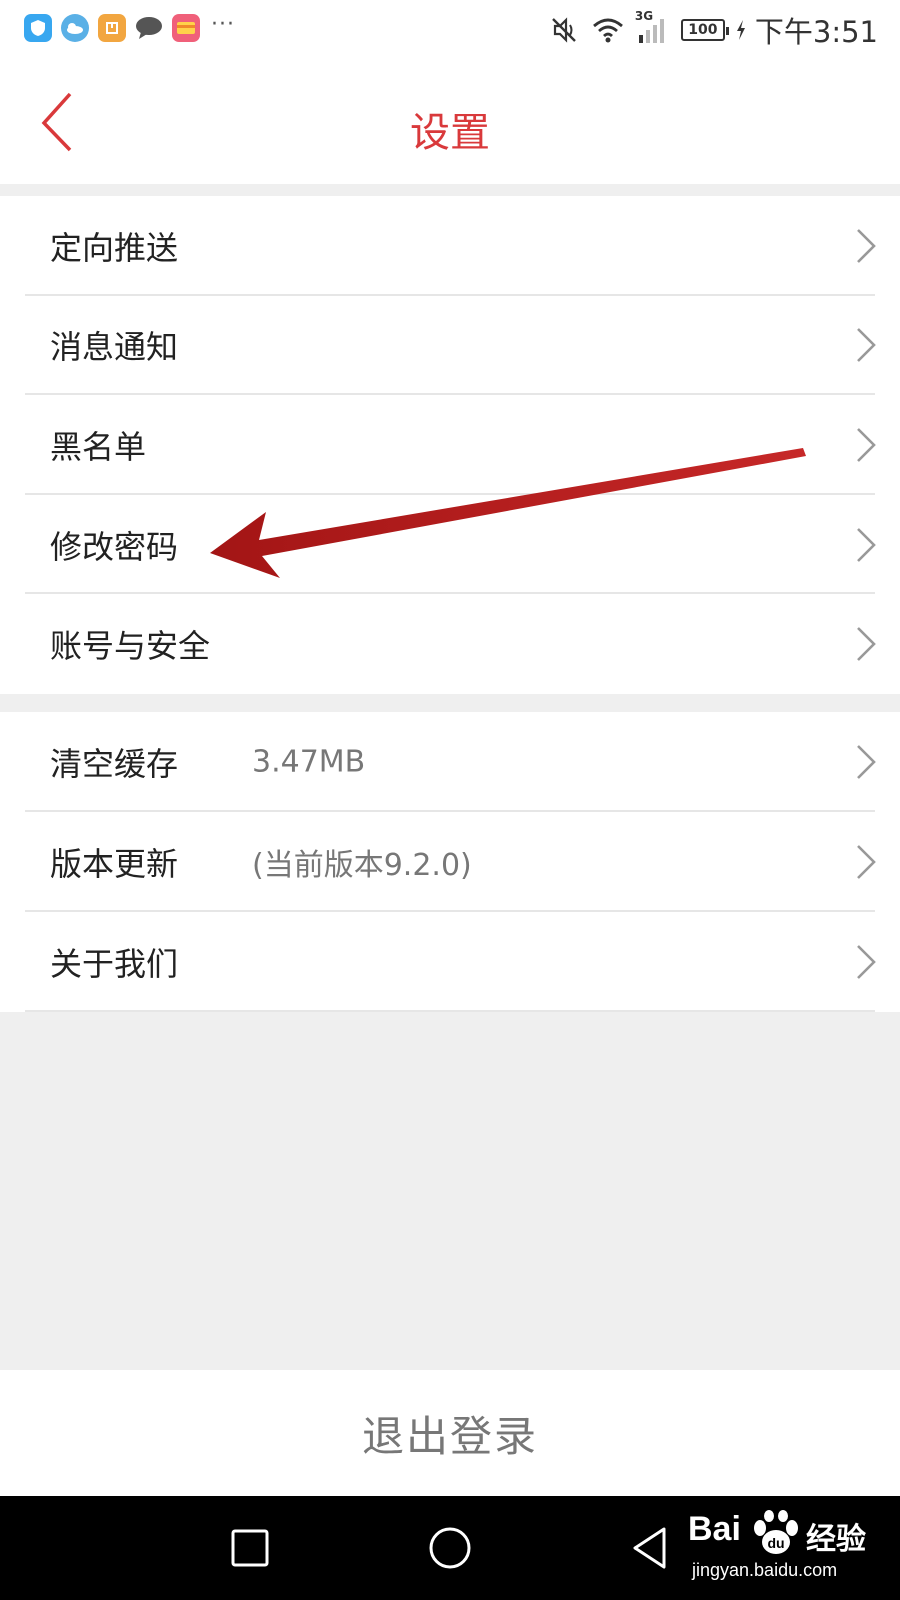 This screenshot has width=900, height=1600. I want to click on system-nav-bar: Bai du 经验 jingyan.baidu.com, so click(450, 1548).